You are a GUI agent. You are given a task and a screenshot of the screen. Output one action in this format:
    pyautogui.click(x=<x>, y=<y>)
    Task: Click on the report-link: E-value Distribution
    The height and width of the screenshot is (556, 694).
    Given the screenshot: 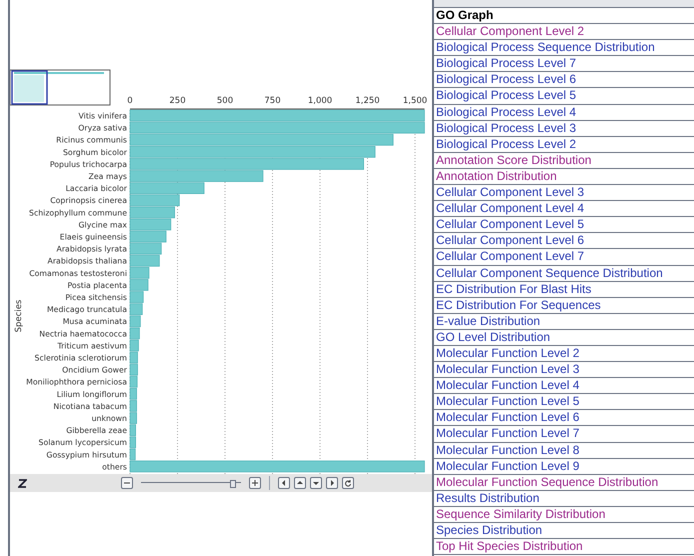 What is the action you would take?
    pyautogui.click(x=488, y=321)
    